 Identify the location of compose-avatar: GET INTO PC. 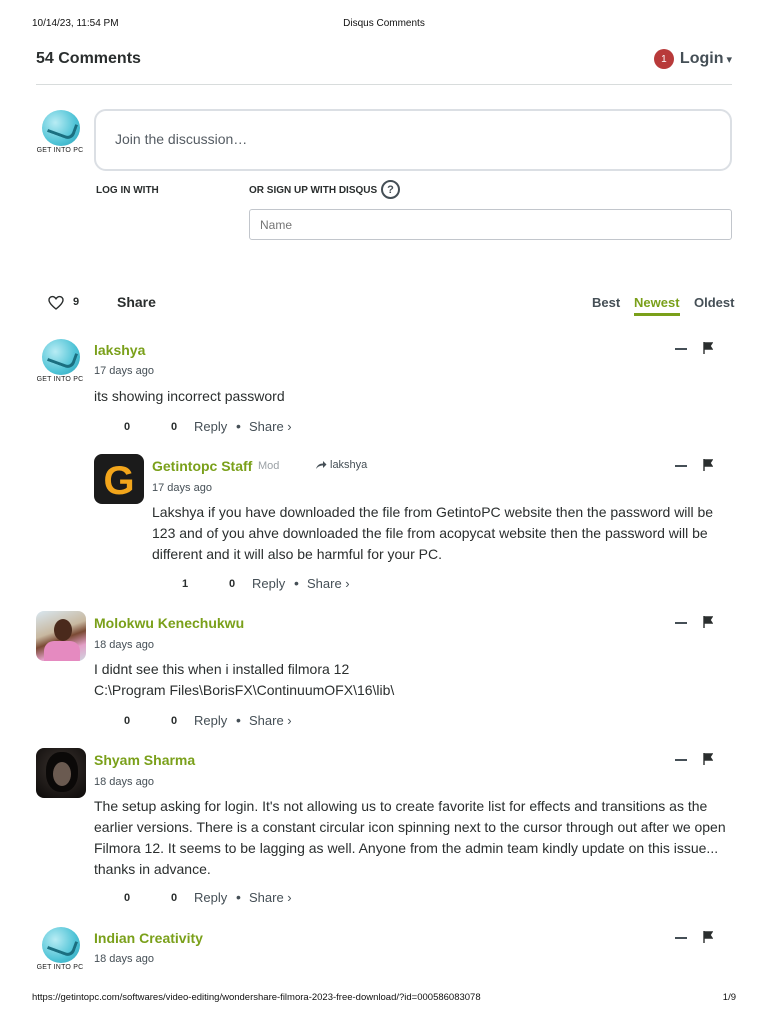
(60, 134).